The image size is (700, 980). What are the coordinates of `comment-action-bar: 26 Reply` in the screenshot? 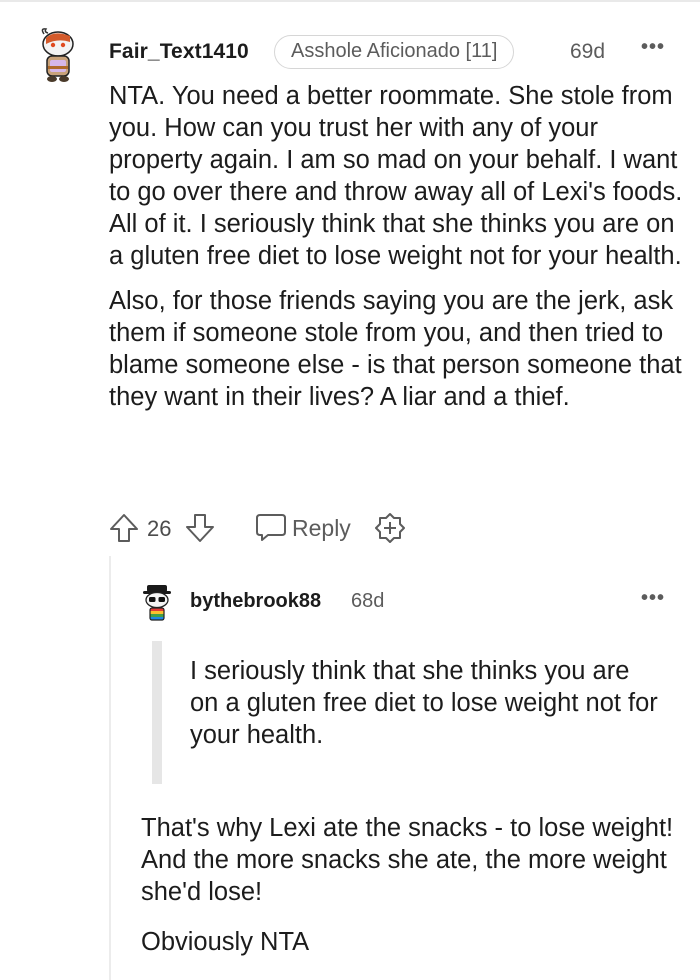 It's located at (268, 528).